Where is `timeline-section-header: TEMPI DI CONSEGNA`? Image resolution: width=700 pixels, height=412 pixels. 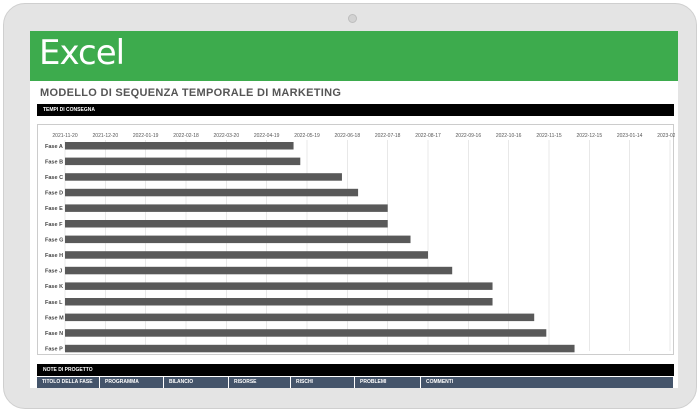
timeline-section-header: TEMPI DI CONSEGNA is located at coordinates (355, 110).